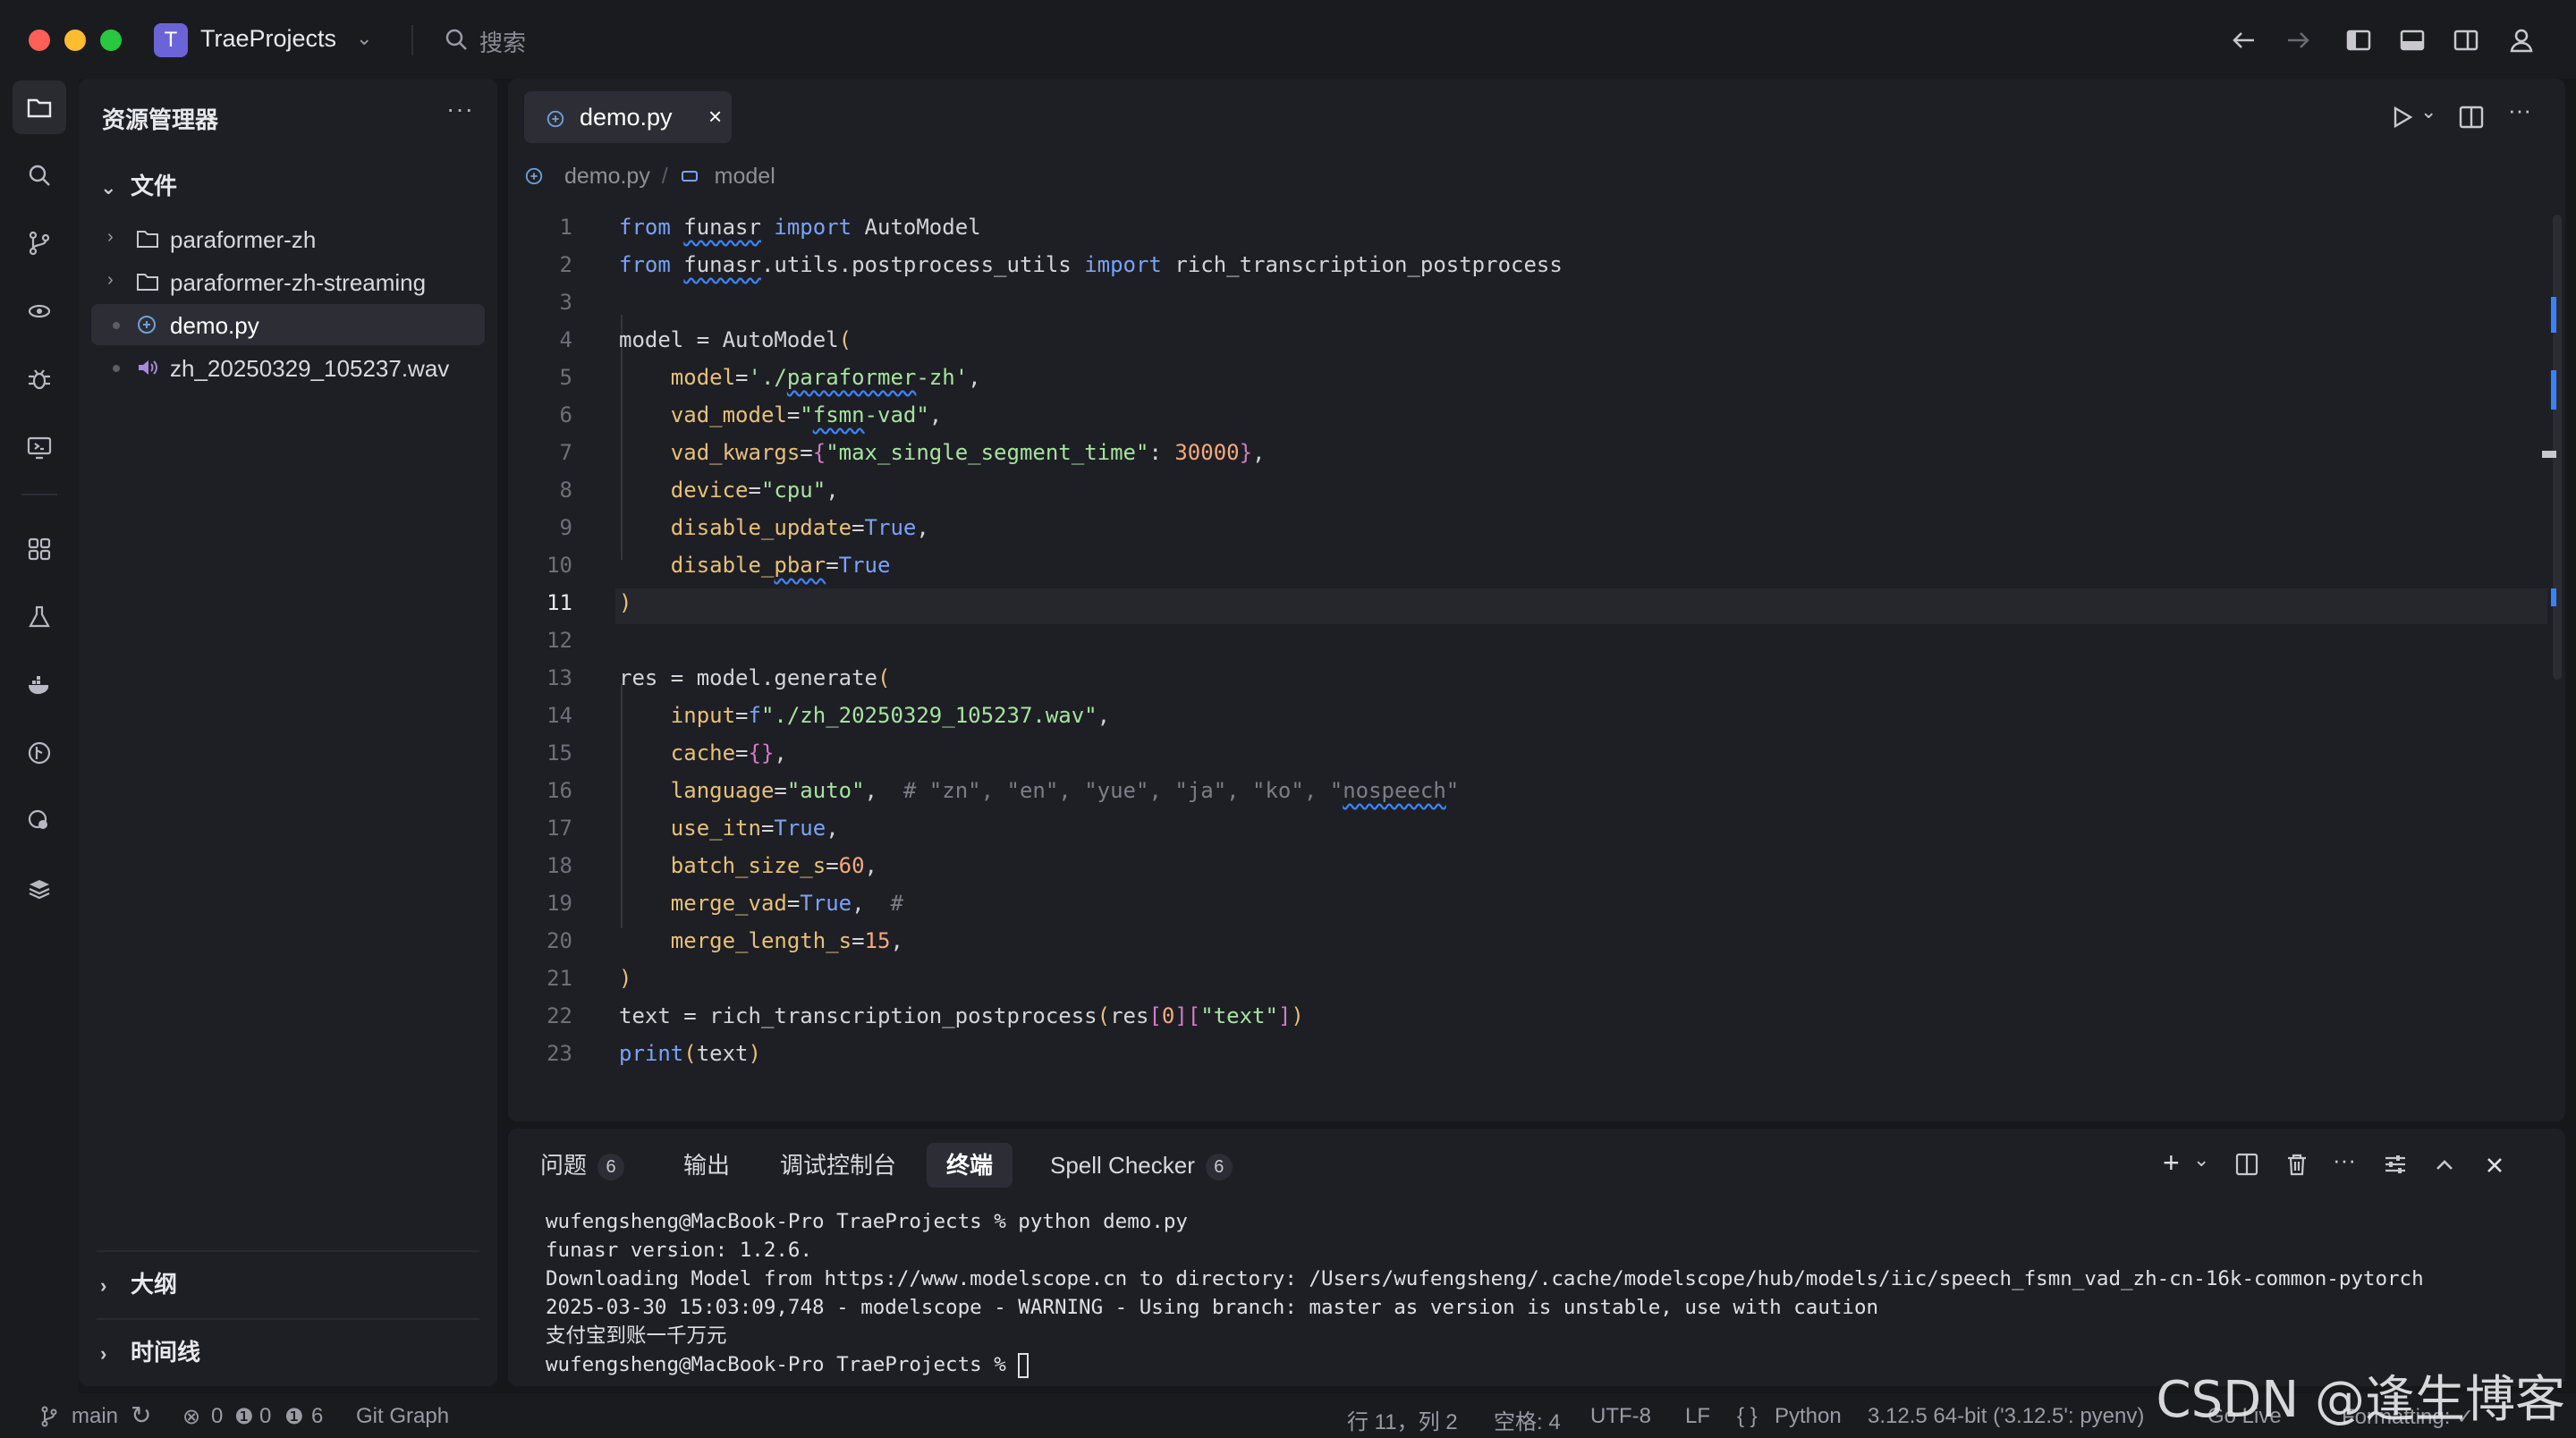 This screenshot has height=1438, width=2576. Describe the element at coordinates (1620, 1416) in the screenshot. I see `encoding: UTF-8` at that location.